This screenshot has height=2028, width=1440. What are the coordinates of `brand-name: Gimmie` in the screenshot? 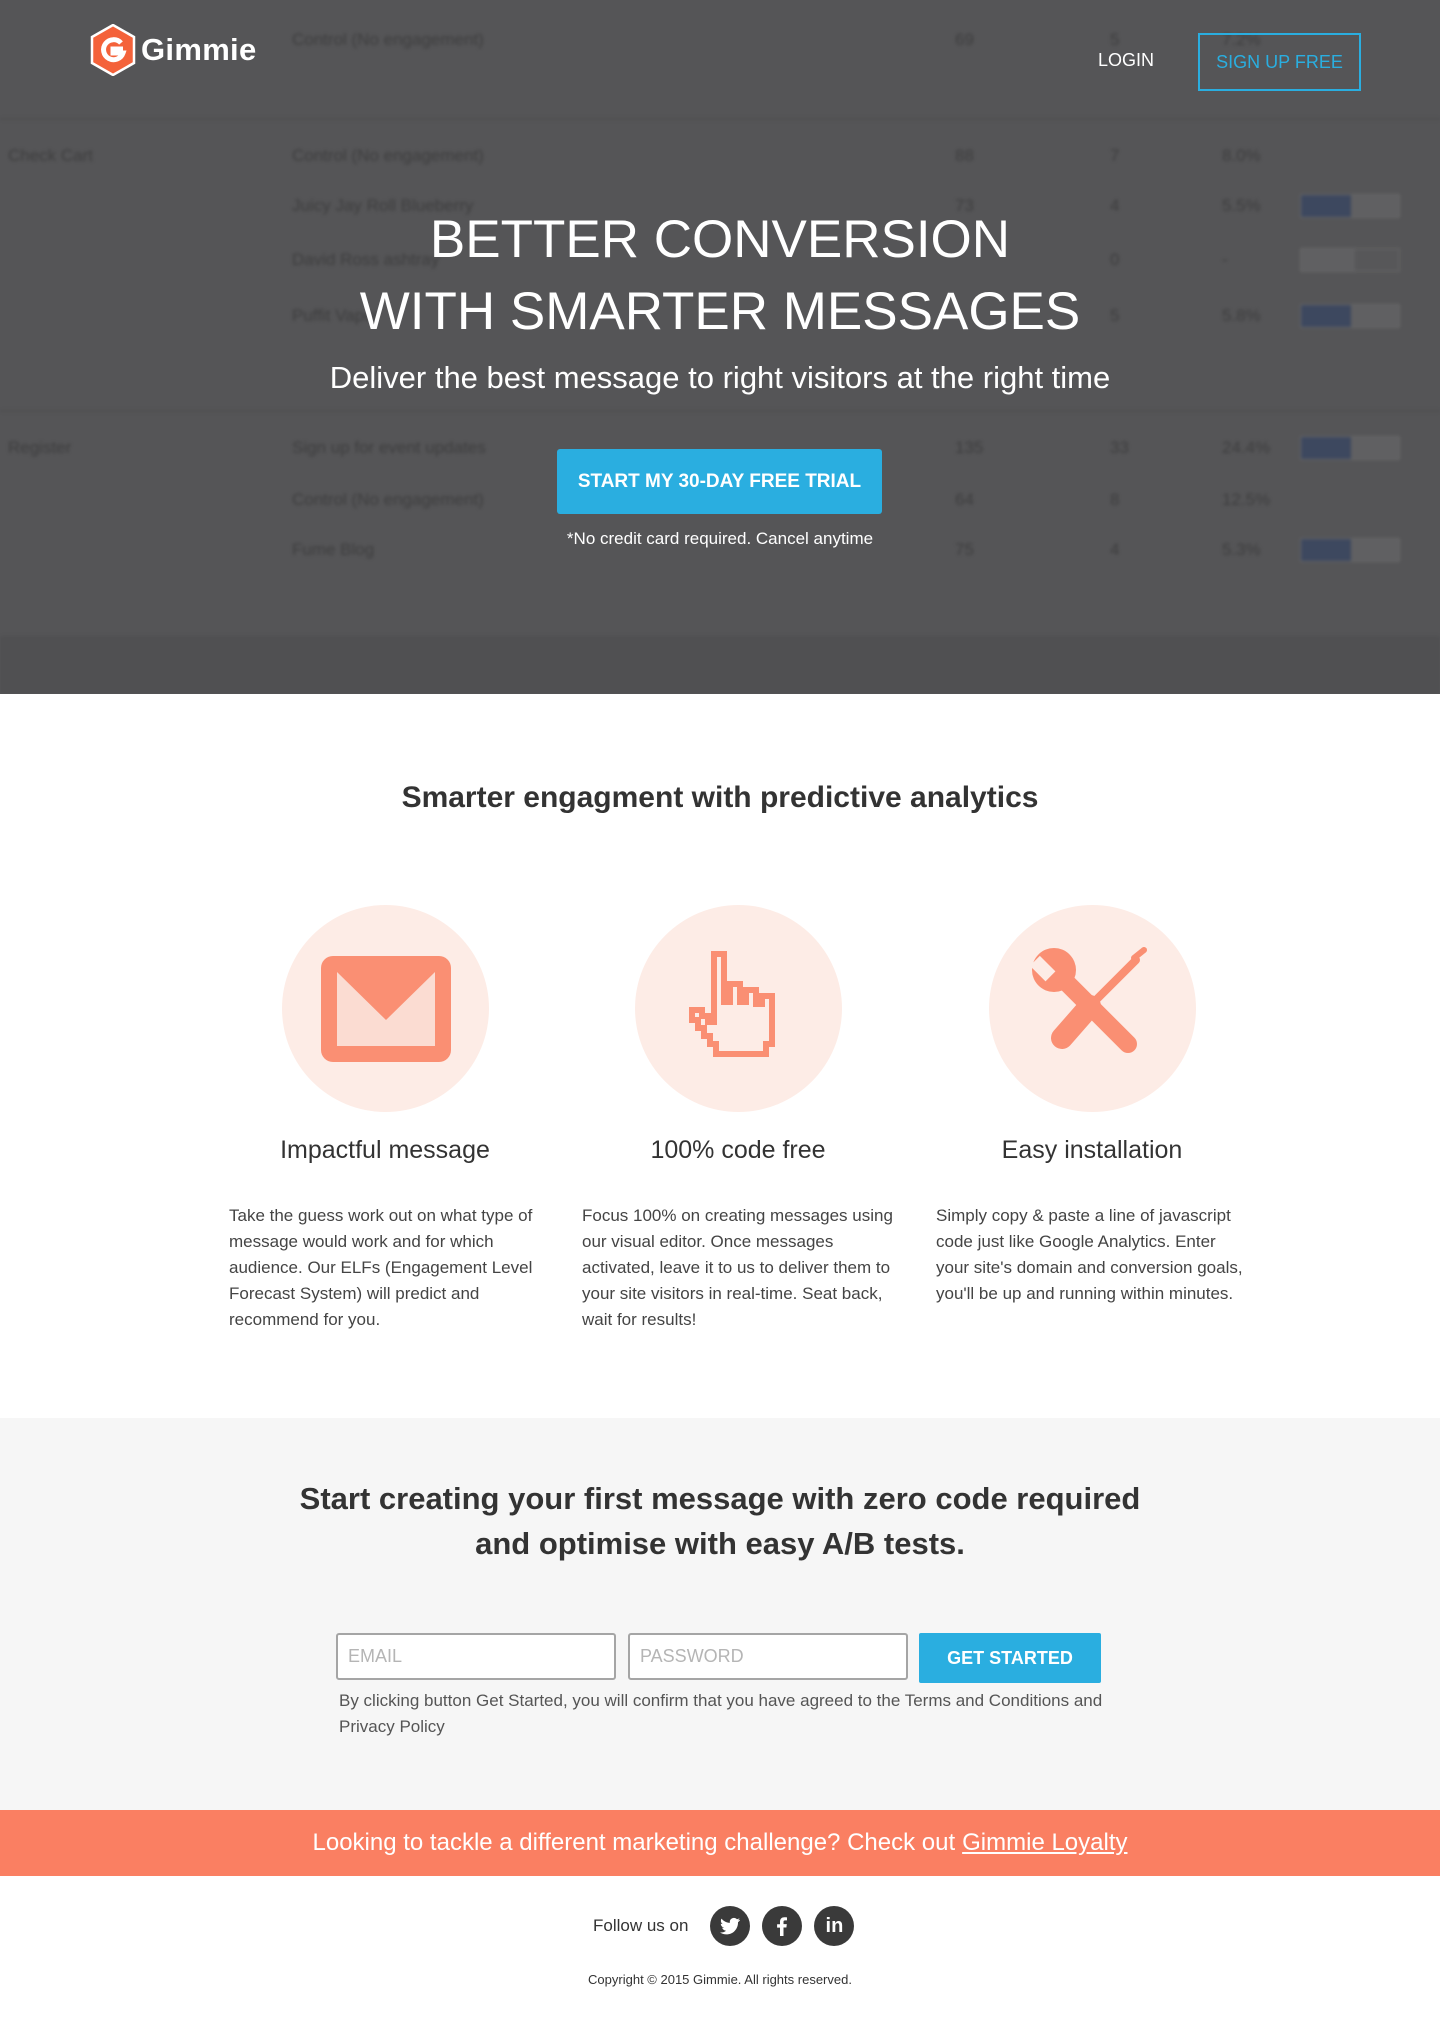 It's located at (199, 49).